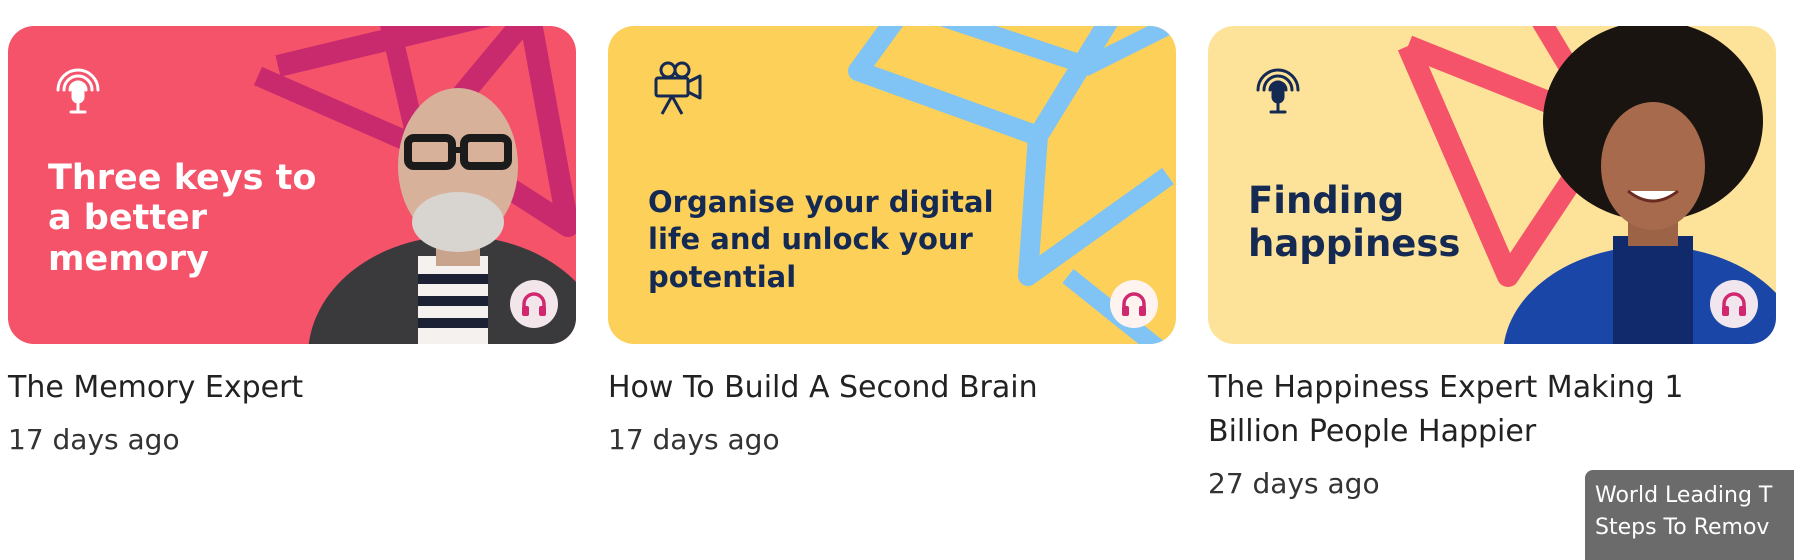 The width and height of the screenshot is (1794, 560). I want to click on episode-title: The Memory Expert, so click(292, 388).